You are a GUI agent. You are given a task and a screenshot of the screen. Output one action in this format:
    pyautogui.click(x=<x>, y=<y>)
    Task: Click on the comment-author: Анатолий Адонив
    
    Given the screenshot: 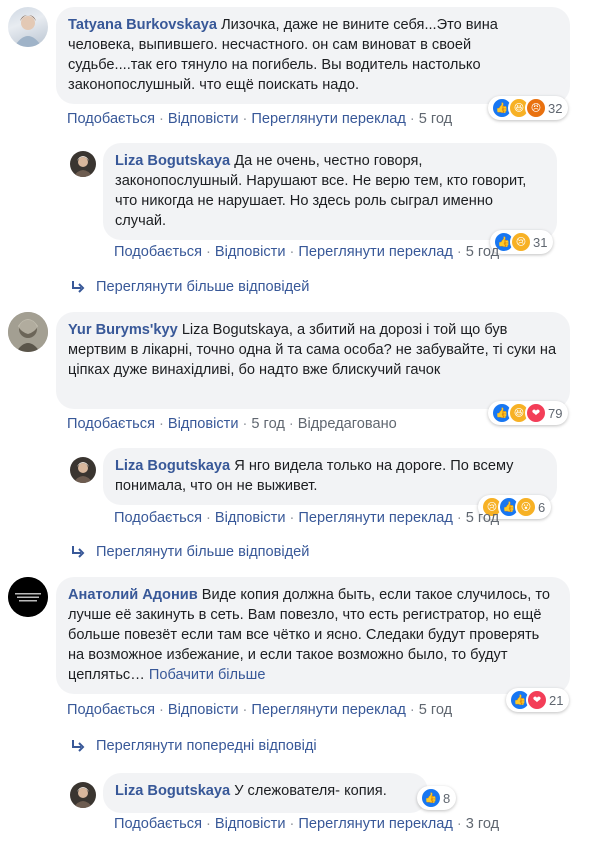 What is the action you would take?
    pyautogui.click(x=133, y=595)
    